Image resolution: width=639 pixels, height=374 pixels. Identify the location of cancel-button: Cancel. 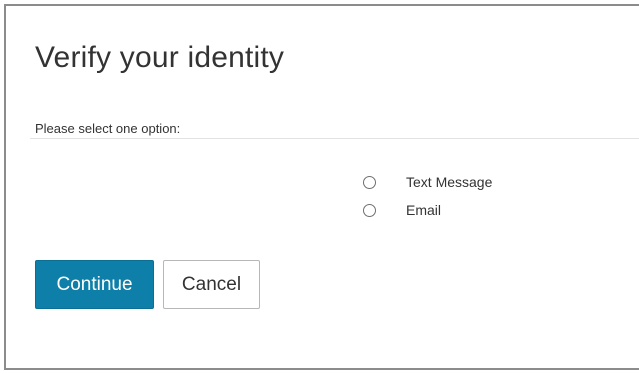
(211, 284).